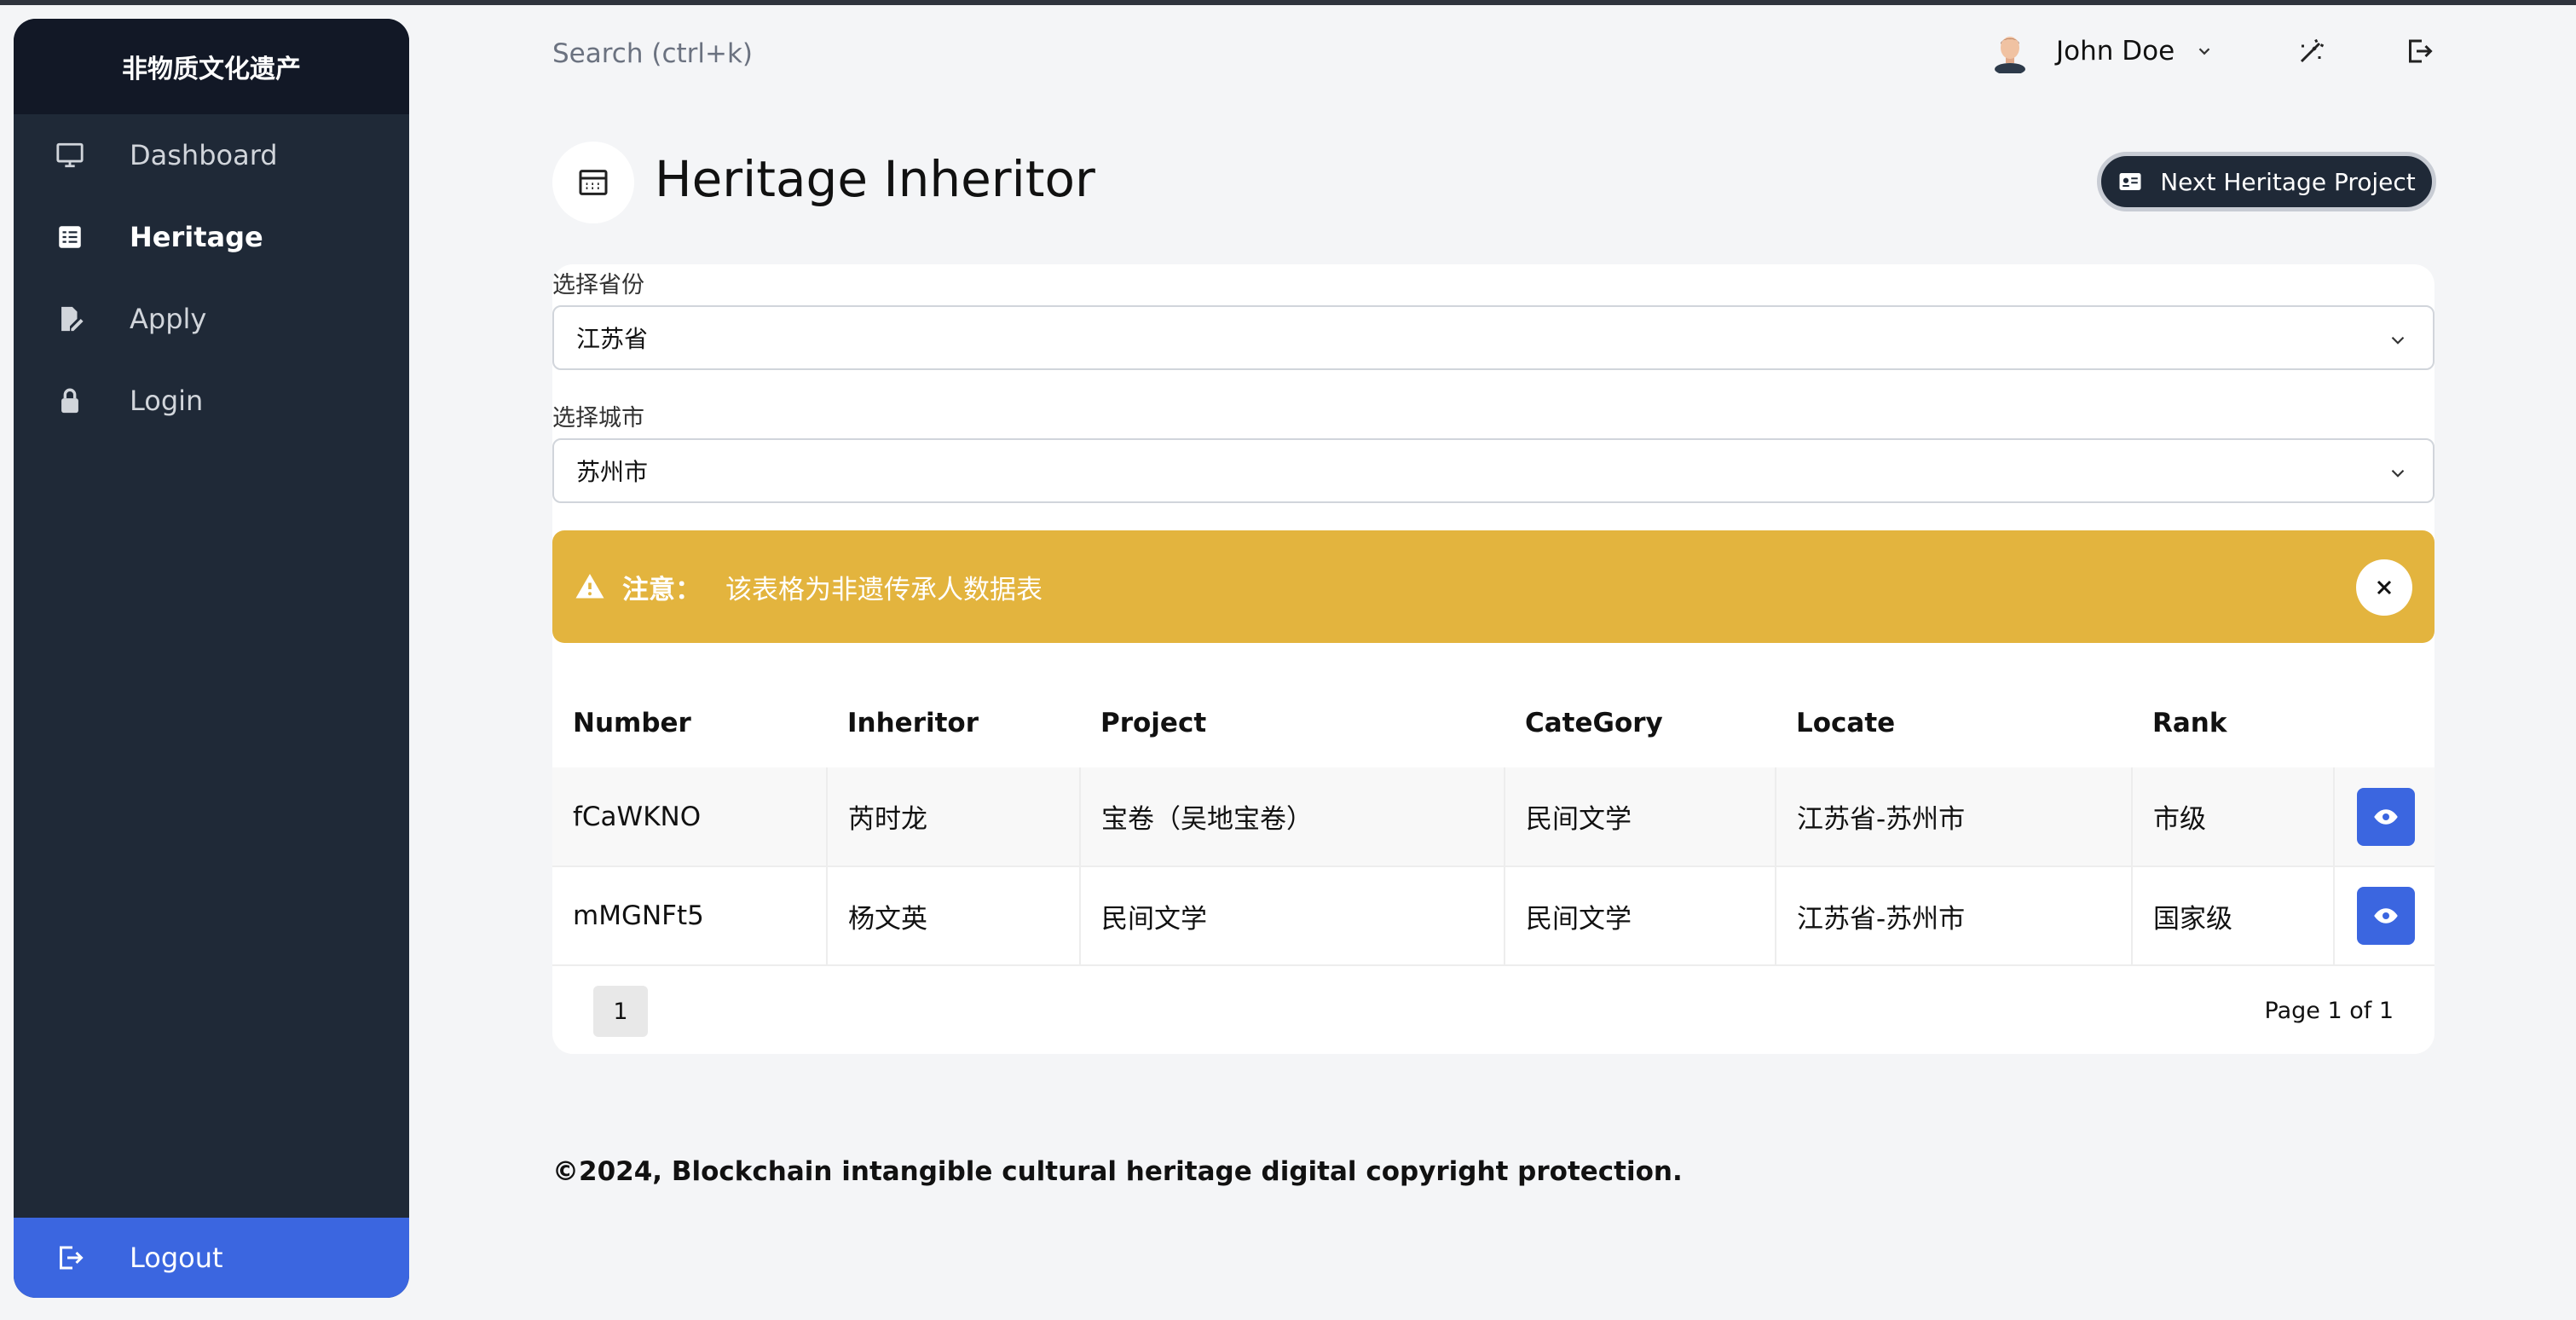 The height and width of the screenshot is (1320, 2576). What do you see at coordinates (2232, 816) in the screenshot?
I see `cell-rank: 市级` at bounding box center [2232, 816].